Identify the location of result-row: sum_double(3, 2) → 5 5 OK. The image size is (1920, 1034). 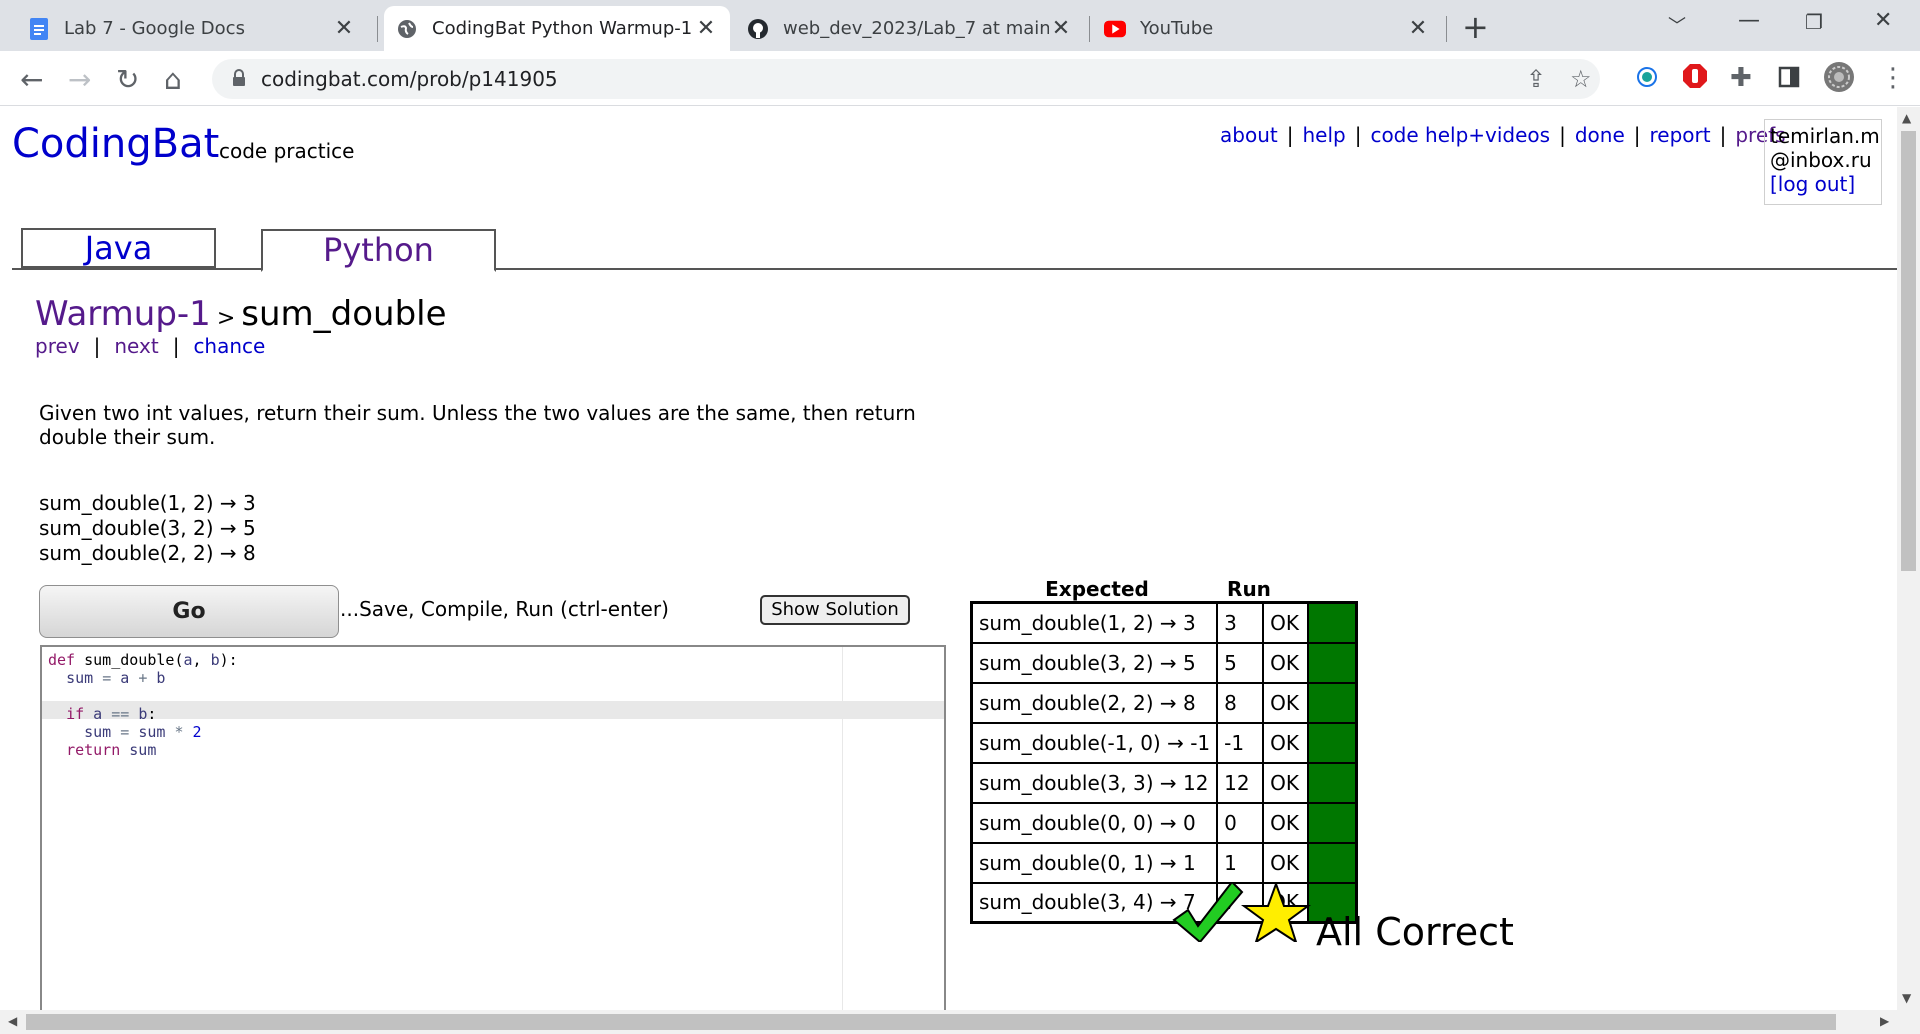
(1164, 662).